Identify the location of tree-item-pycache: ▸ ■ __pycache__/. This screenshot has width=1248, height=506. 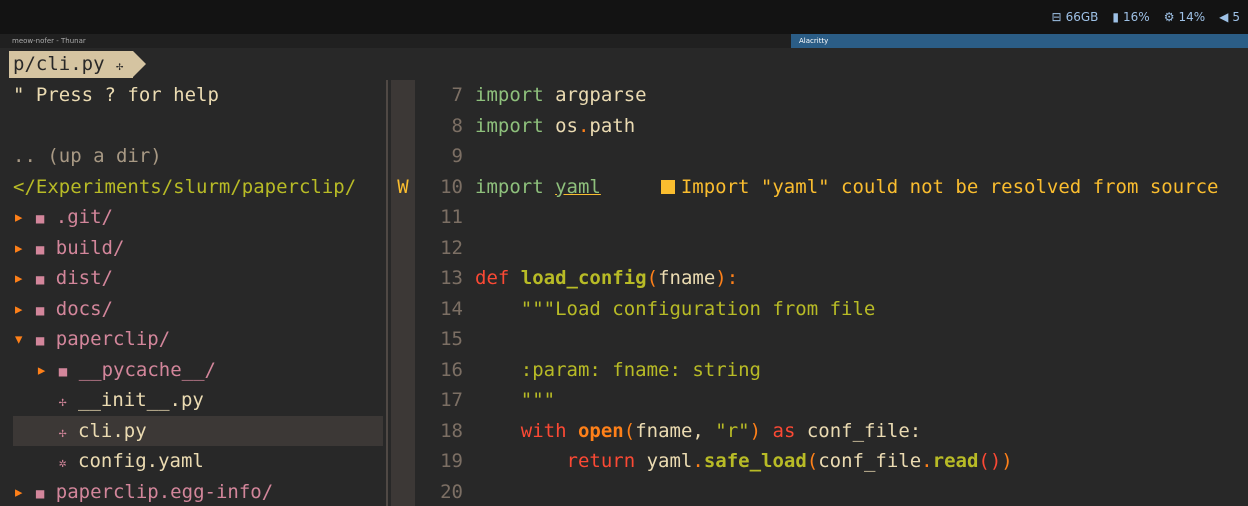
(198, 370).